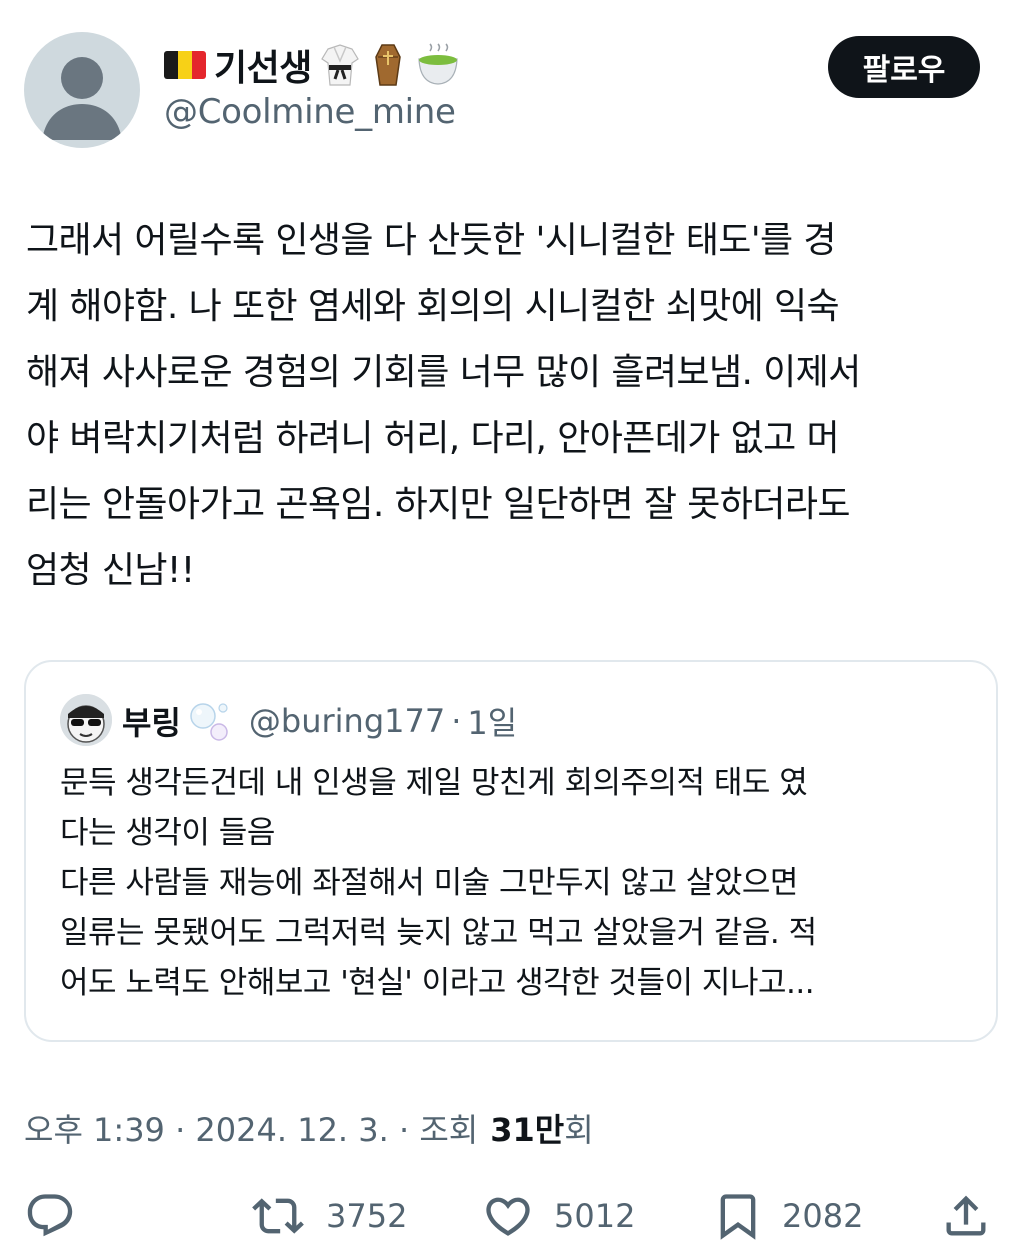 This screenshot has width=1024, height=1252. I want to click on retweet-button: 3752, so click(327, 1216).